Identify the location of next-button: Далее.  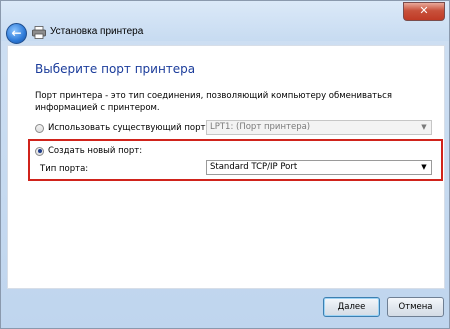
(351, 307).